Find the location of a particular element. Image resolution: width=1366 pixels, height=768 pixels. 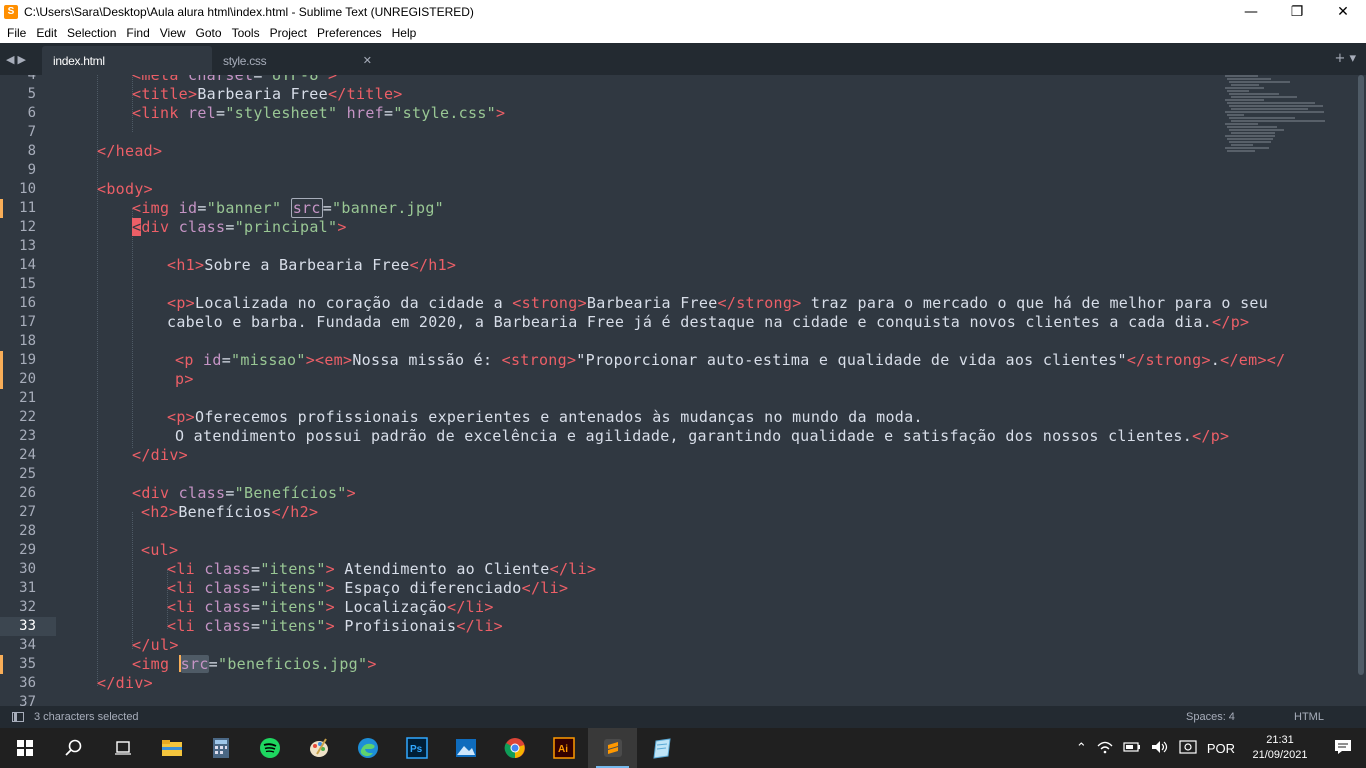

new-tab-plus-icon: + ▾ is located at coordinates (1345, 58).